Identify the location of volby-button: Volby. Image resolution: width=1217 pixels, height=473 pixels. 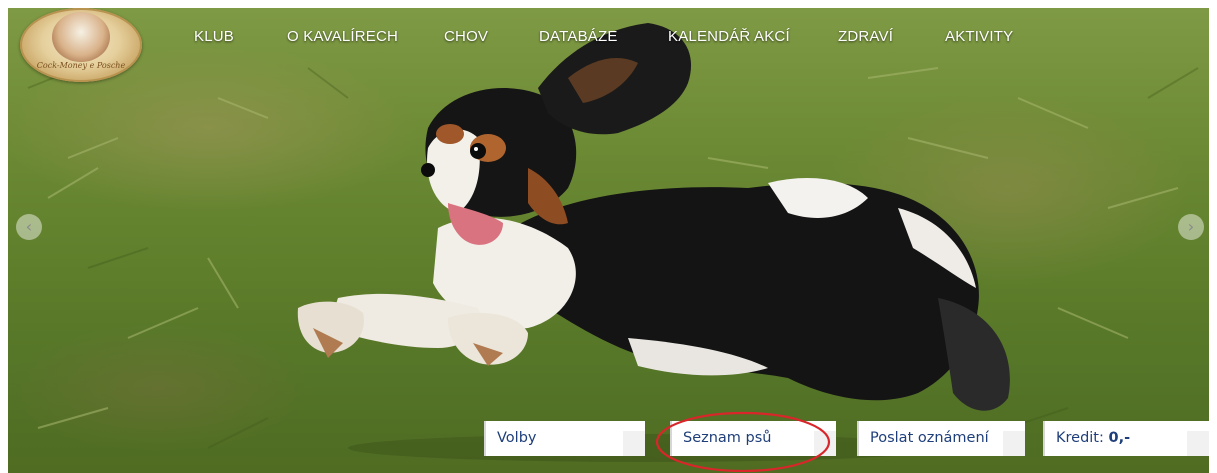
(564, 438).